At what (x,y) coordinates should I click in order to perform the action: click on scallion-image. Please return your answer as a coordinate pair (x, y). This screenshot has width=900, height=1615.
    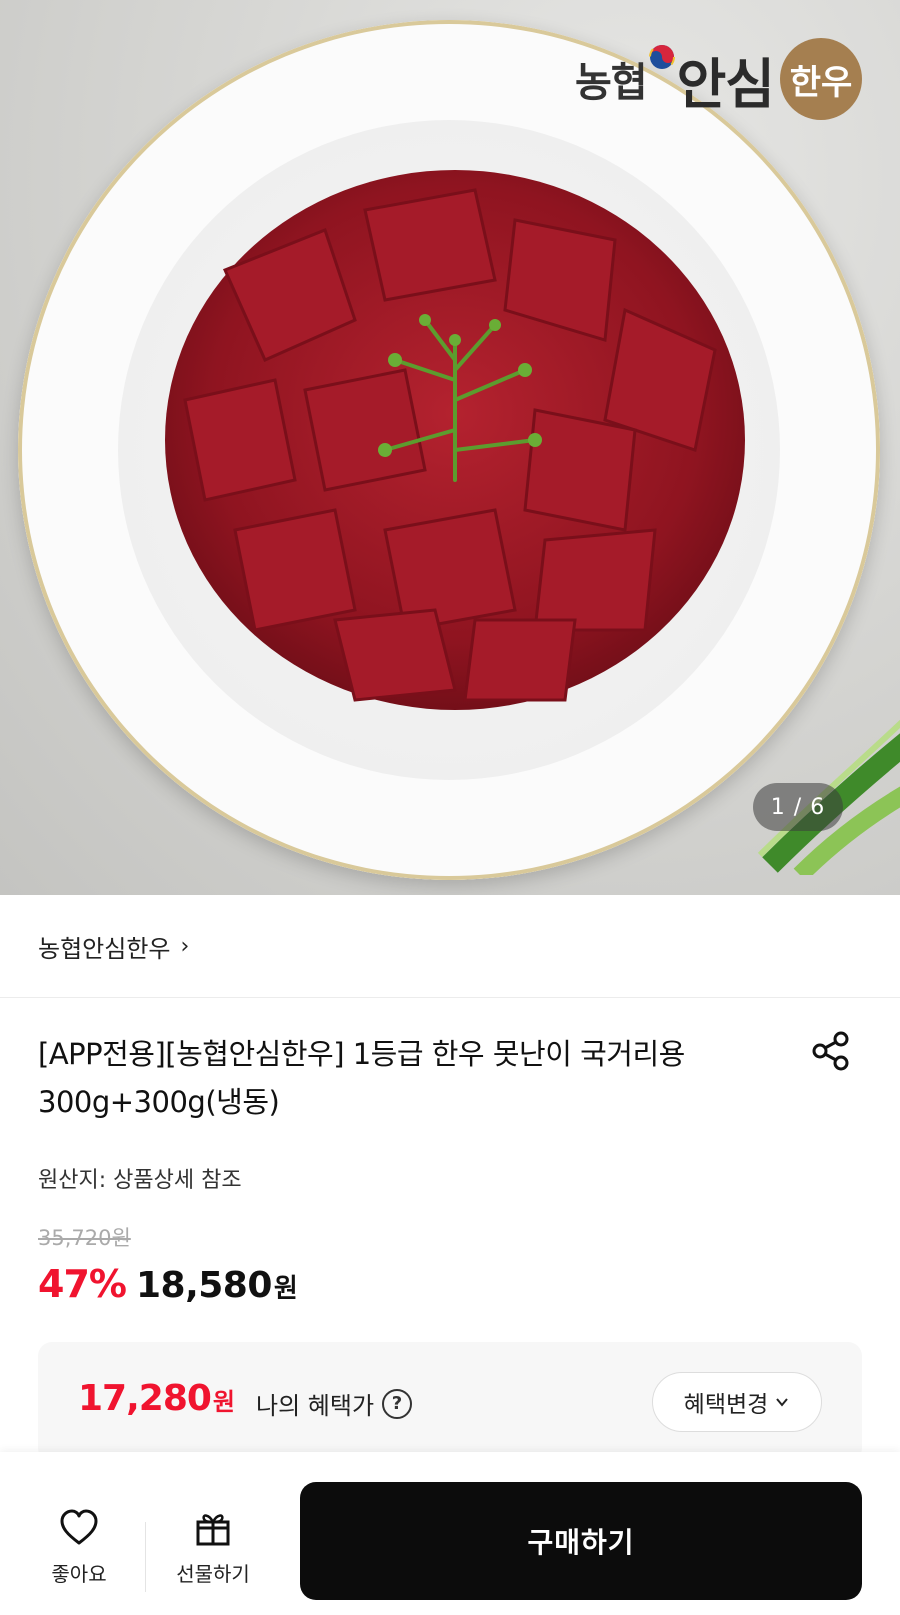
    Looking at the image, I should click on (828, 797).